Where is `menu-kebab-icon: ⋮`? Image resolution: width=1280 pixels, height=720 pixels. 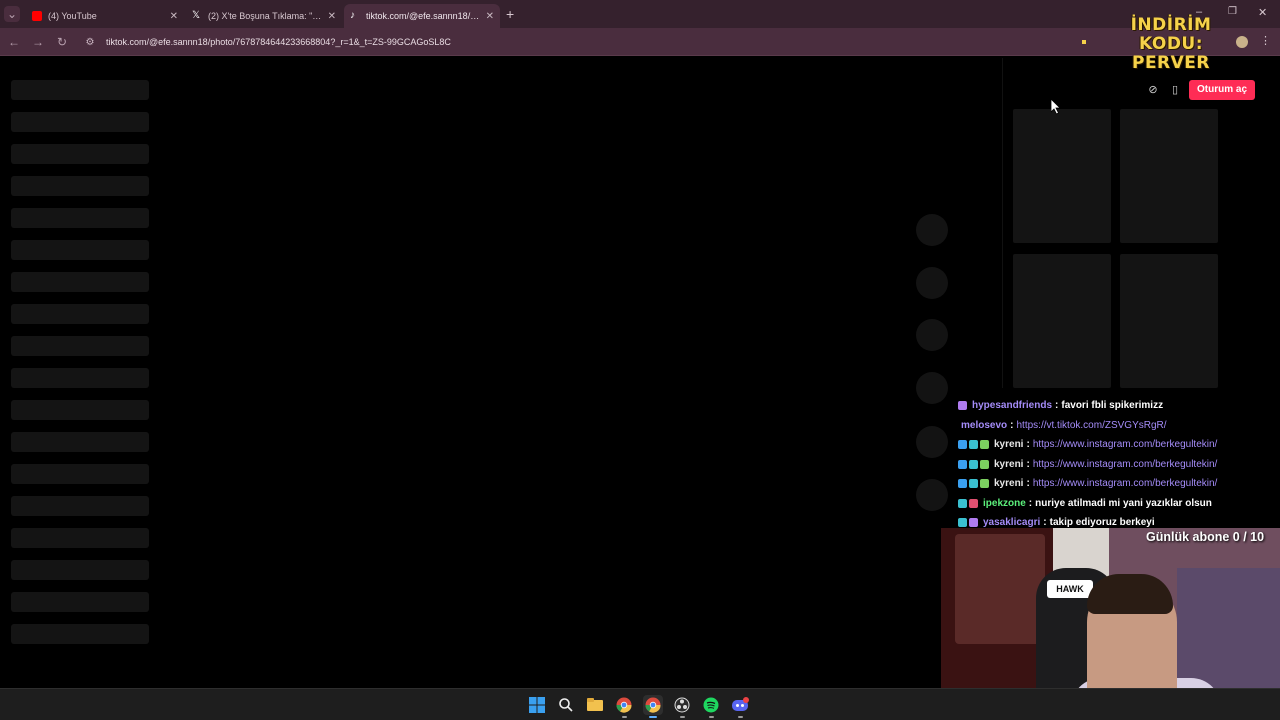
menu-kebab-icon: ⋮ is located at coordinates (1265, 40).